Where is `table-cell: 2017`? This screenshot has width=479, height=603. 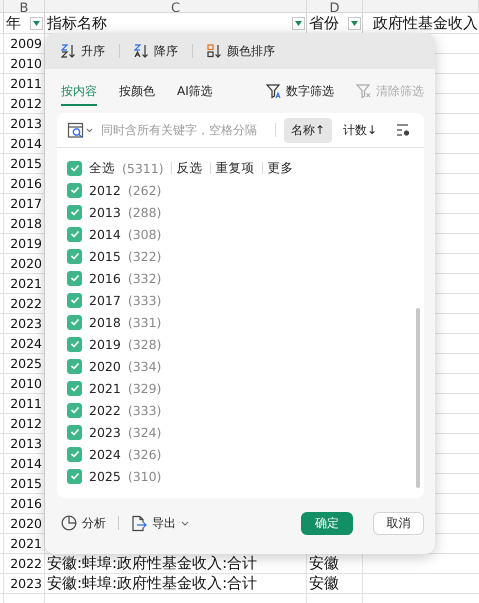 table-cell: 2017 is located at coordinates (26, 203).